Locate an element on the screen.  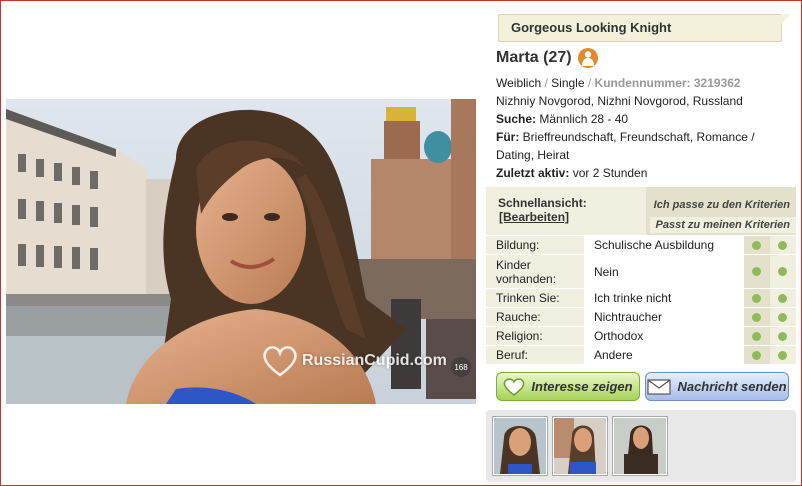
watermark: RussianCupid.com is located at coordinates (354, 361).